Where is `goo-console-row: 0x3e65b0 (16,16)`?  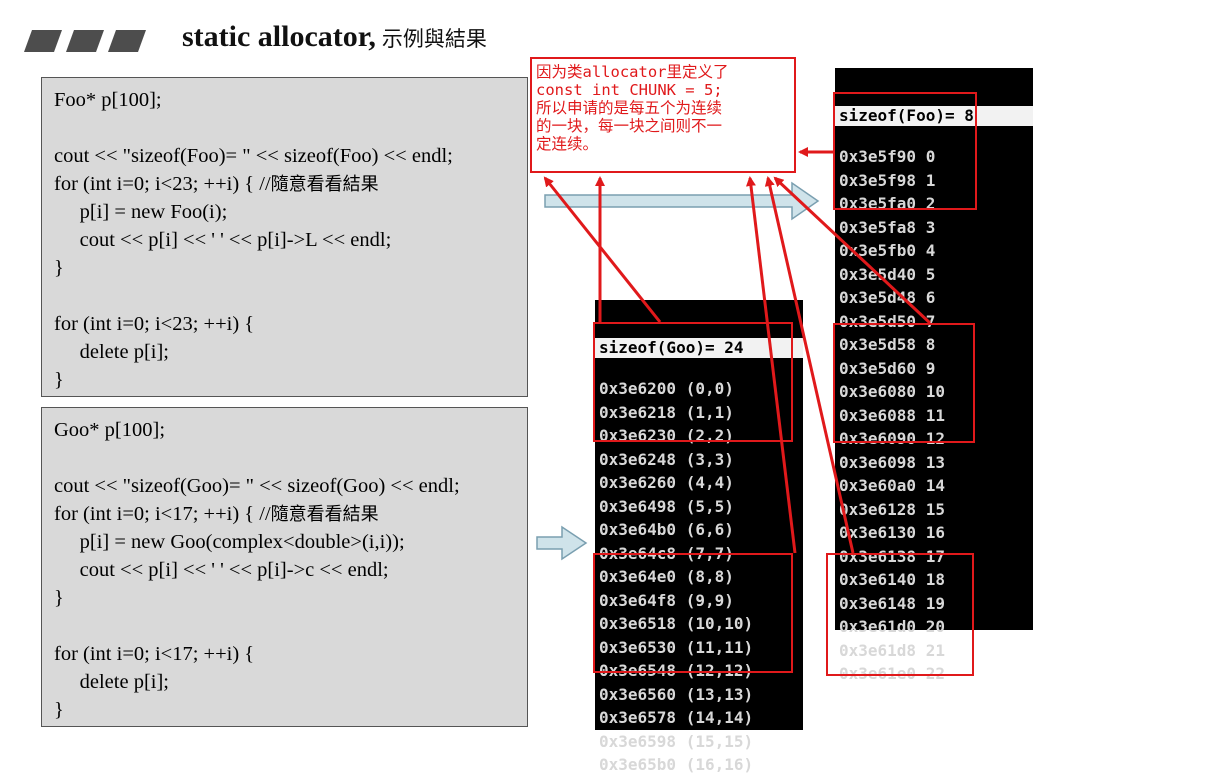 goo-console-row: 0x3e65b0 (16,16) is located at coordinates (676, 764).